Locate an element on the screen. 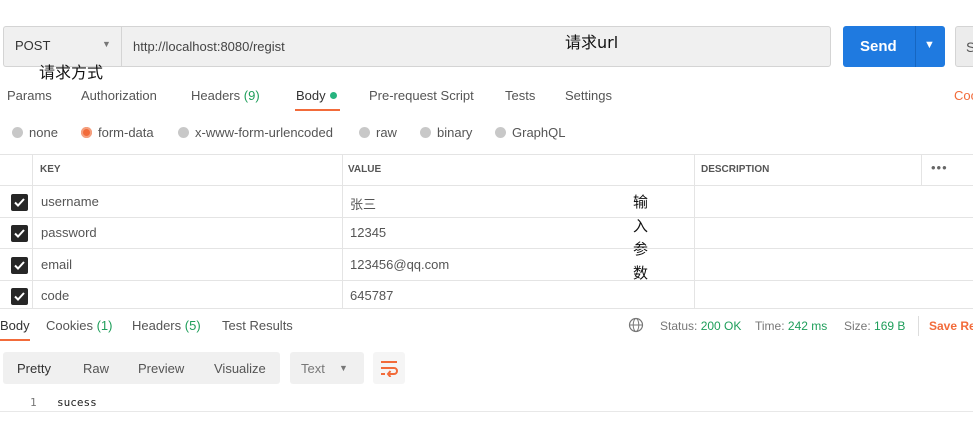 This screenshot has width=973, height=435. radio-raw: raw is located at coordinates (378, 132).